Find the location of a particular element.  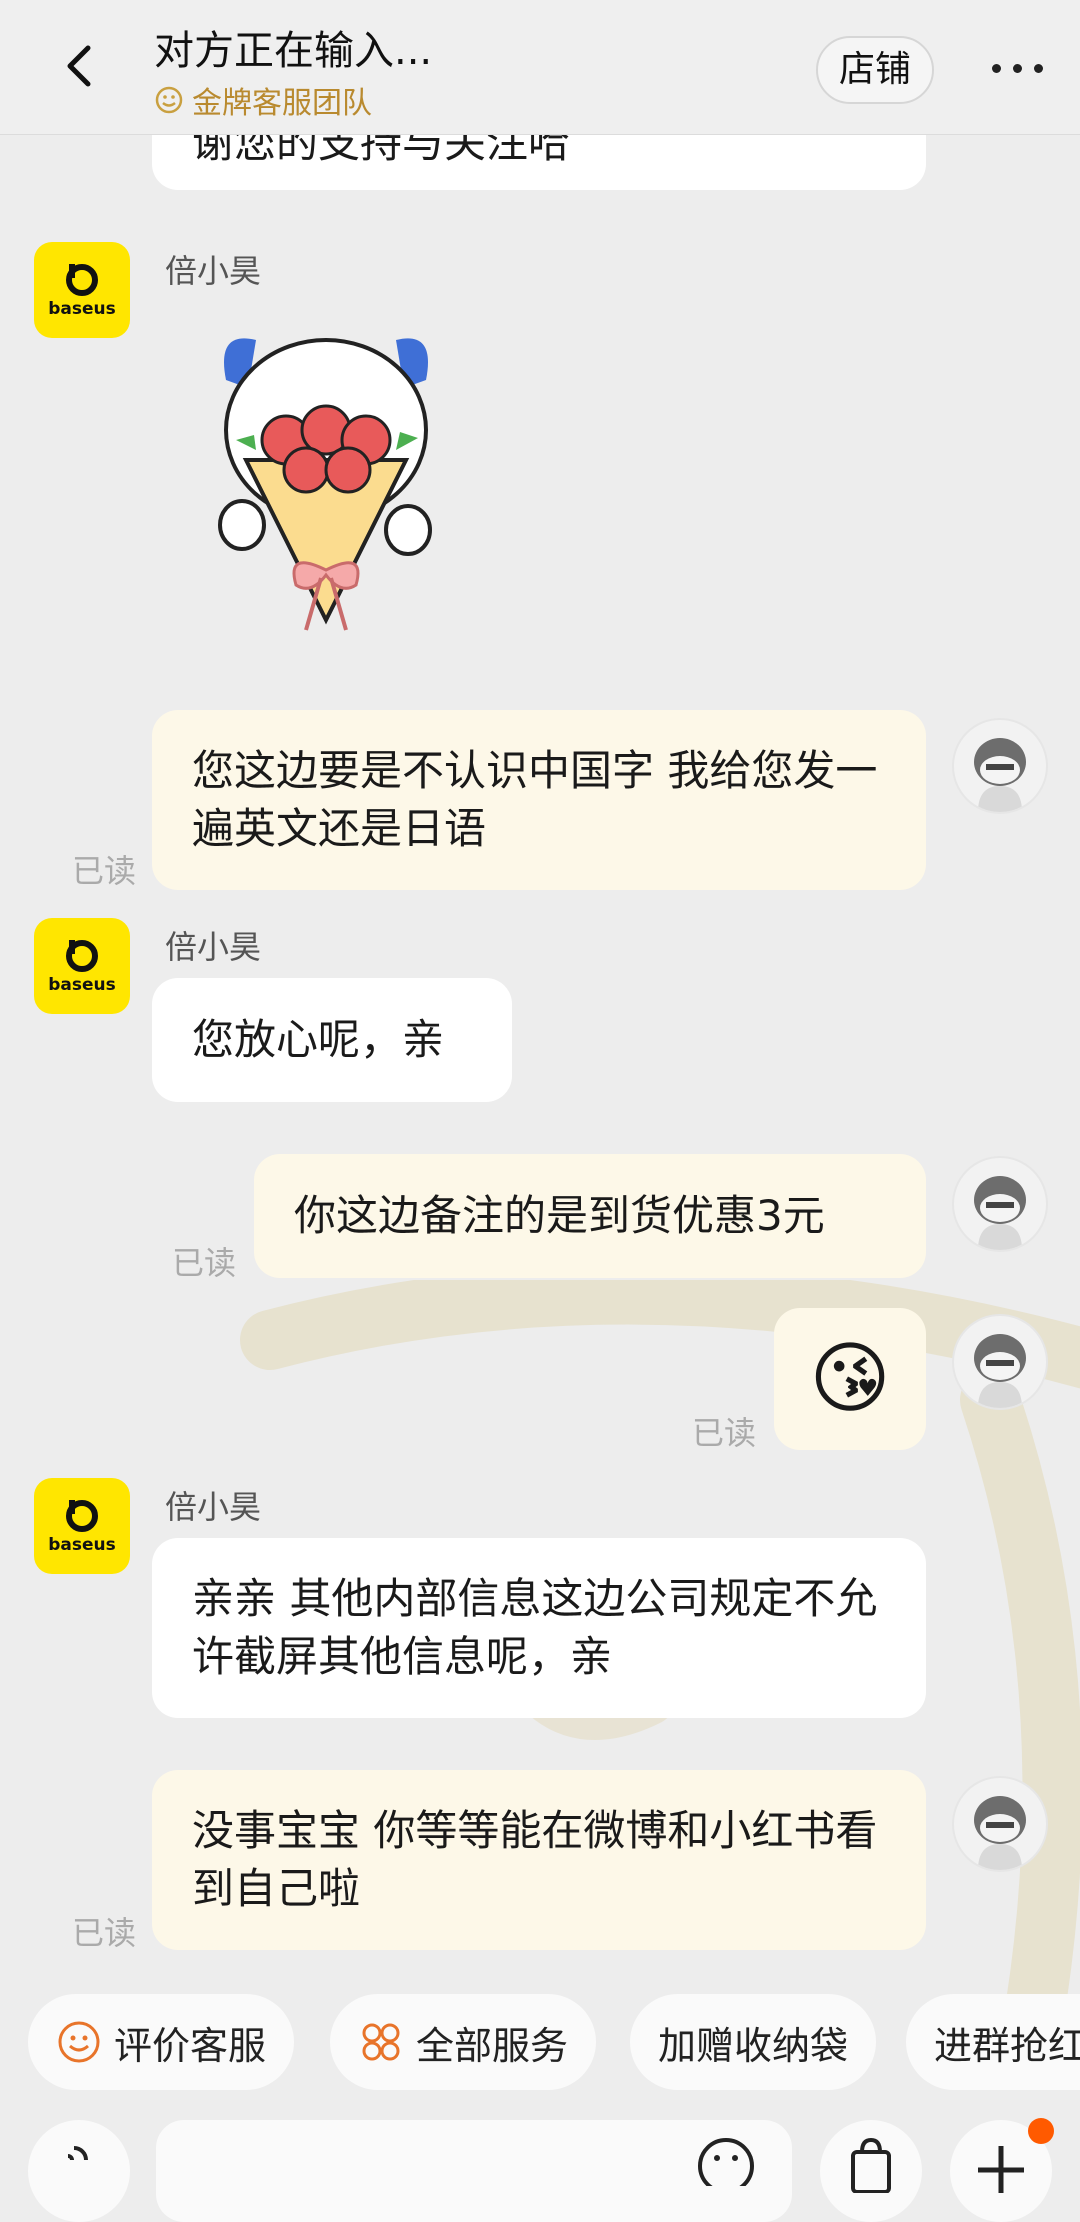

voice-icon is located at coordinates (79, 2171).